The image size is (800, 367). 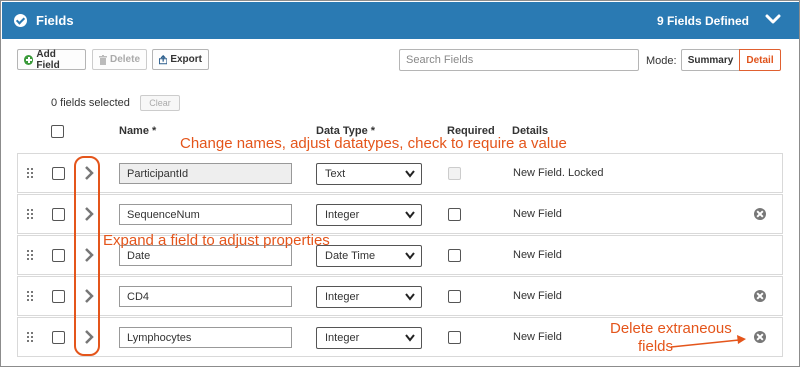 What do you see at coordinates (205, 214) in the screenshot?
I see `field-name-input: SequenceNum` at bounding box center [205, 214].